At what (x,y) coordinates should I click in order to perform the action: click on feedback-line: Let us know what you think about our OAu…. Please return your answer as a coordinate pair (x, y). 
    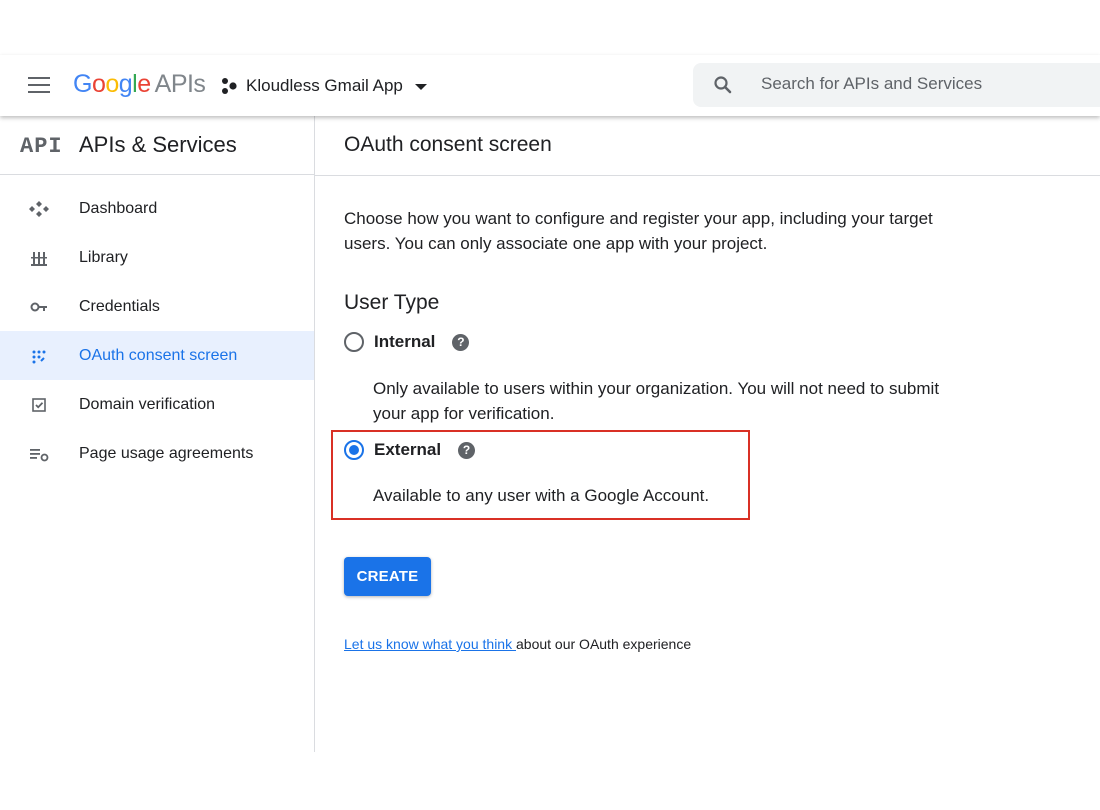
    Looking at the image, I should click on (517, 644).